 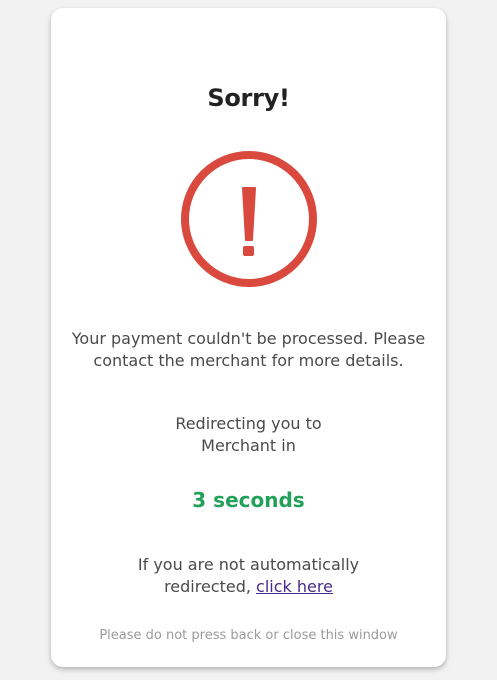 I want to click on manual-redirect-line-1: If you are not automatically, so click(x=248, y=564).